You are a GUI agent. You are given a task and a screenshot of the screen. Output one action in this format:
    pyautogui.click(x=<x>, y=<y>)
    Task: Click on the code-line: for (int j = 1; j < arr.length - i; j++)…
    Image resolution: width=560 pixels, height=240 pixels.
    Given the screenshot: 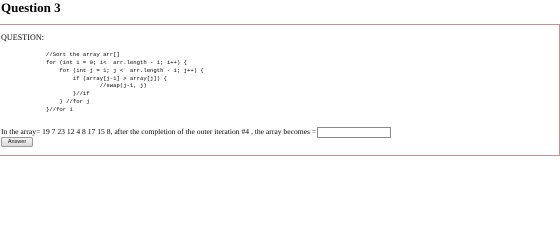 What is the action you would take?
    pyautogui.click(x=125, y=70)
    